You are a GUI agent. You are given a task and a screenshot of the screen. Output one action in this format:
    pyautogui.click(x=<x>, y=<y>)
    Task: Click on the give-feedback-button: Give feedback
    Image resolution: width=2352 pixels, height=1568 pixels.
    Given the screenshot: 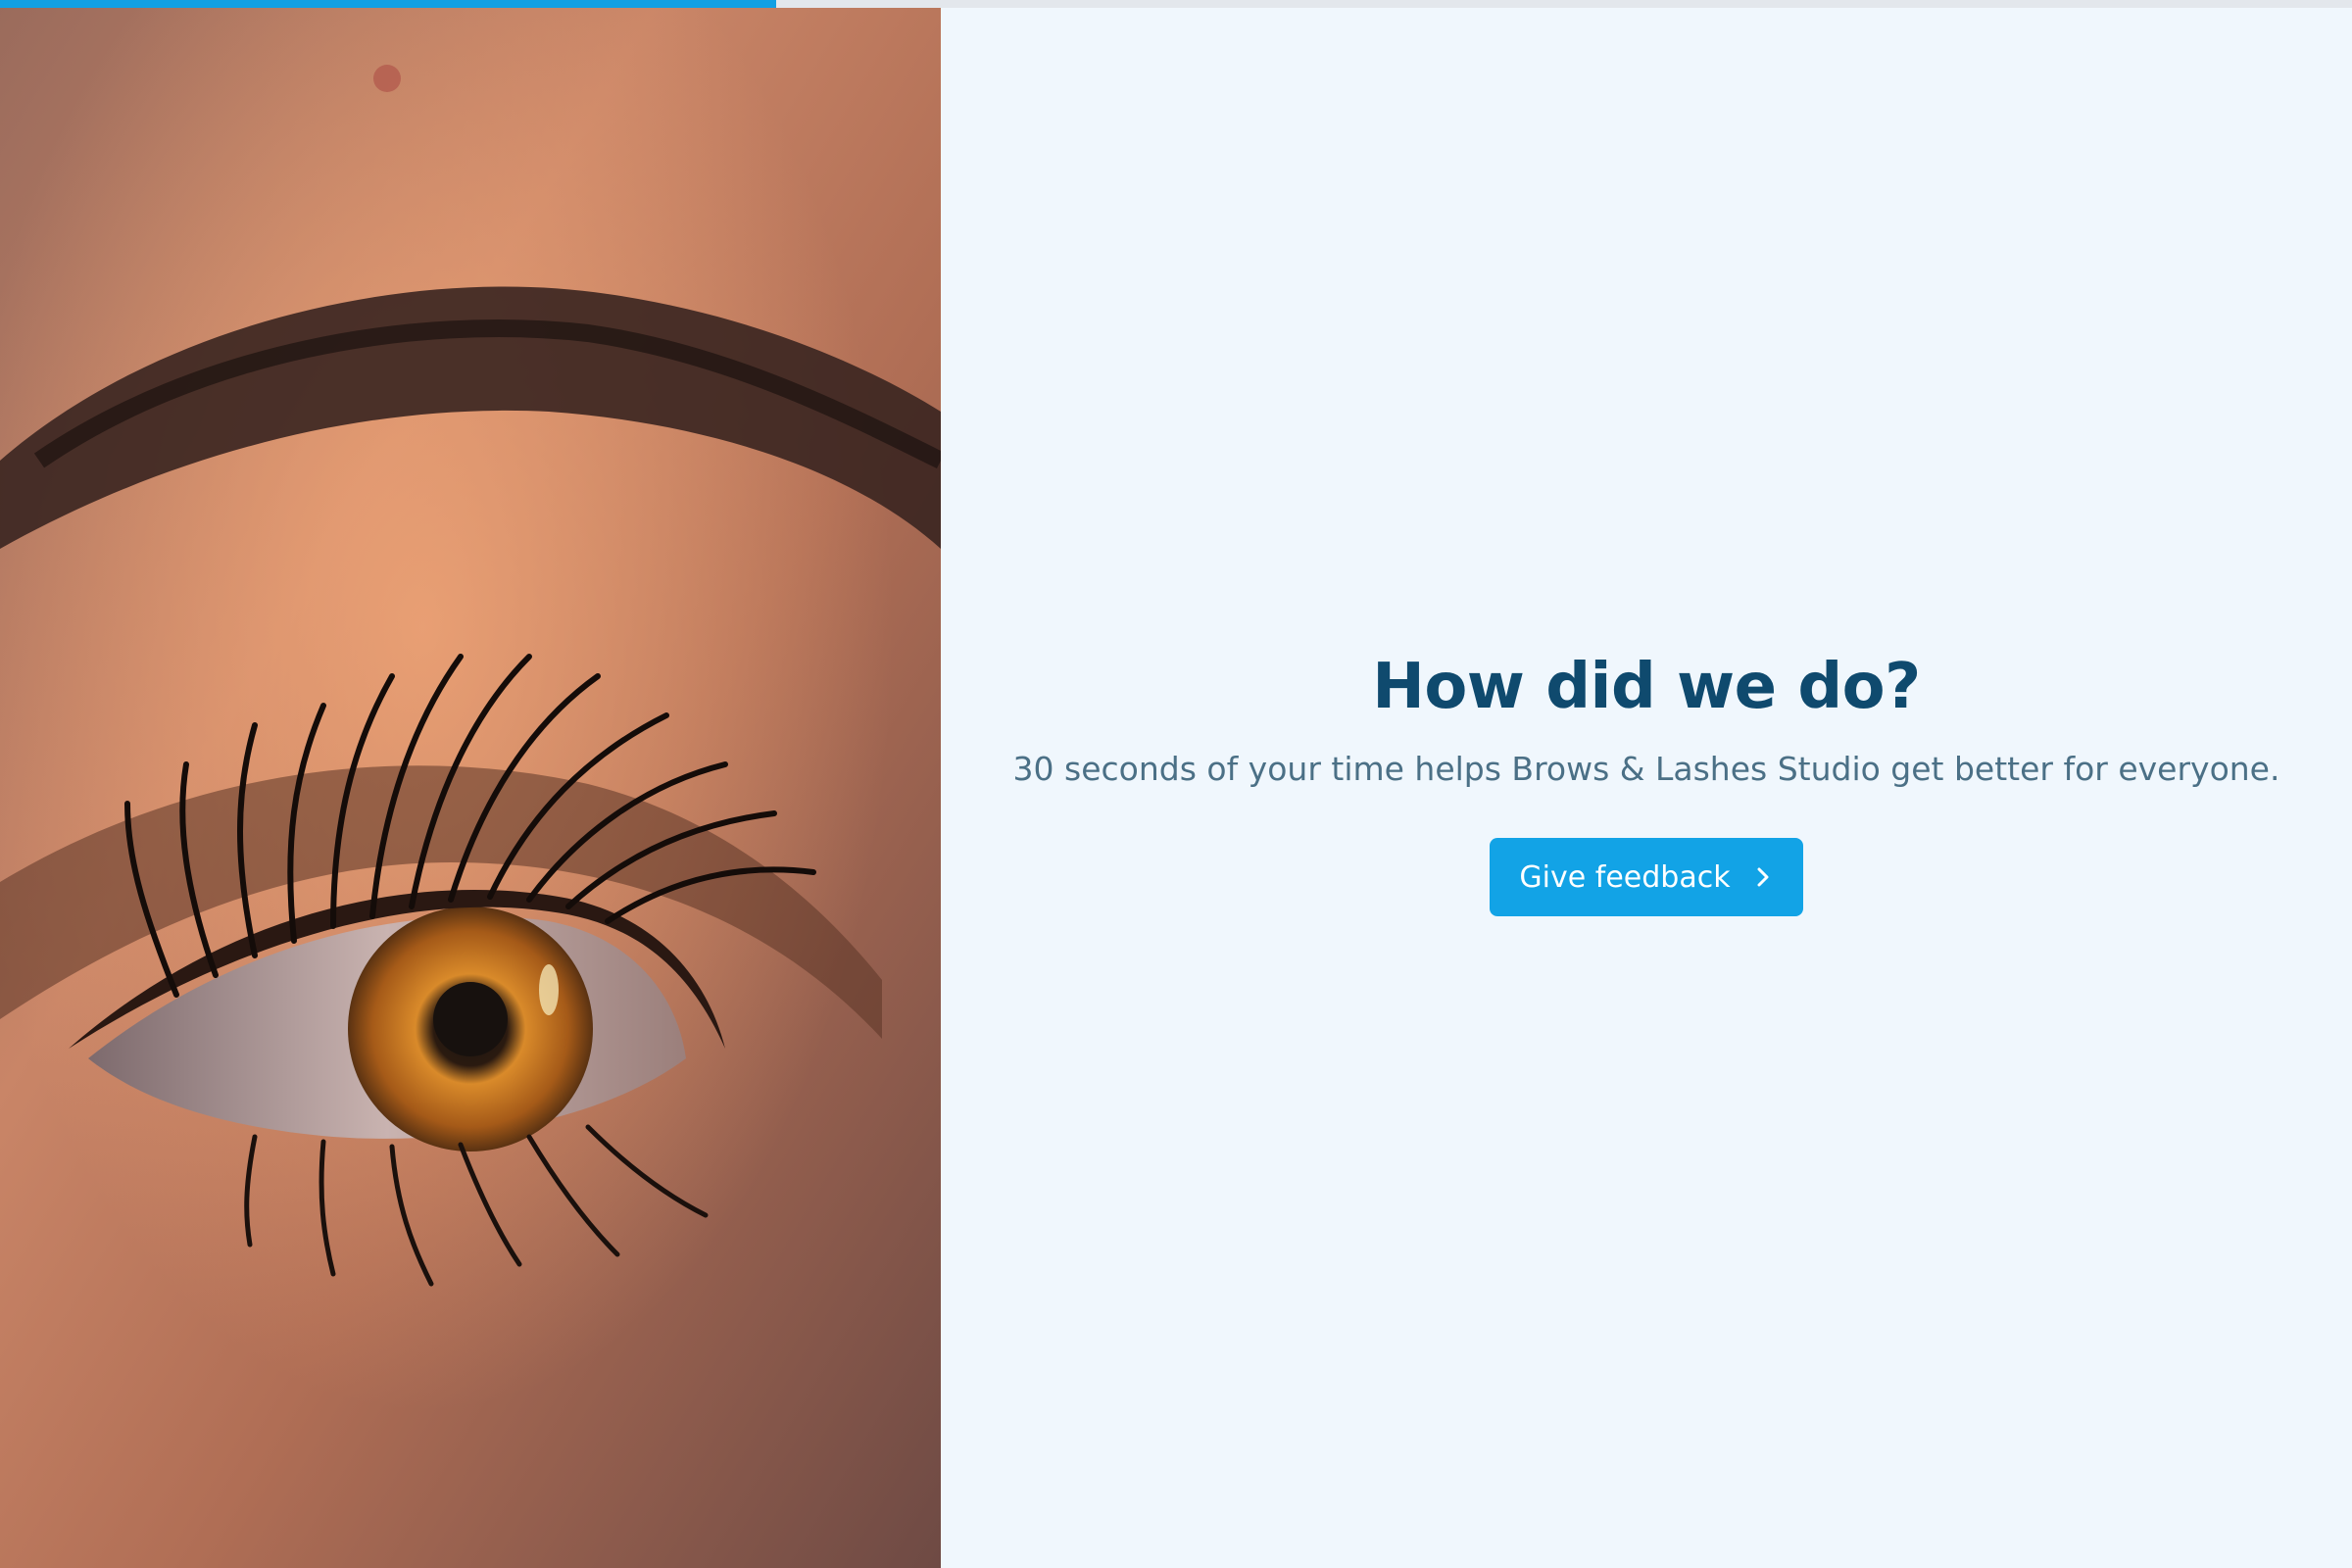 What is the action you would take?
    pyautogui.click(x=1646, y=877)
    